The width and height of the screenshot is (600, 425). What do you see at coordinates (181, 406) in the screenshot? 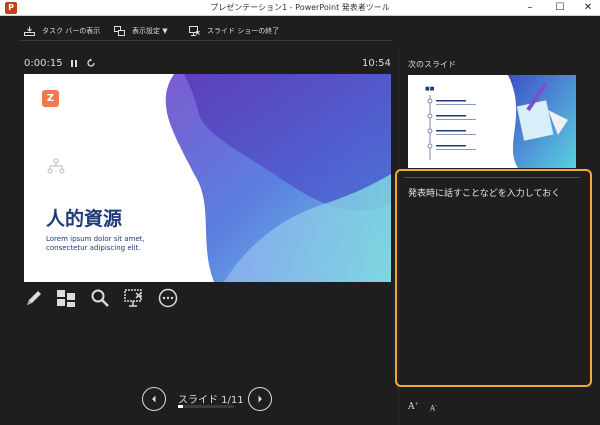
I see `slide-progress-fill` at bounding box center [181, 406].